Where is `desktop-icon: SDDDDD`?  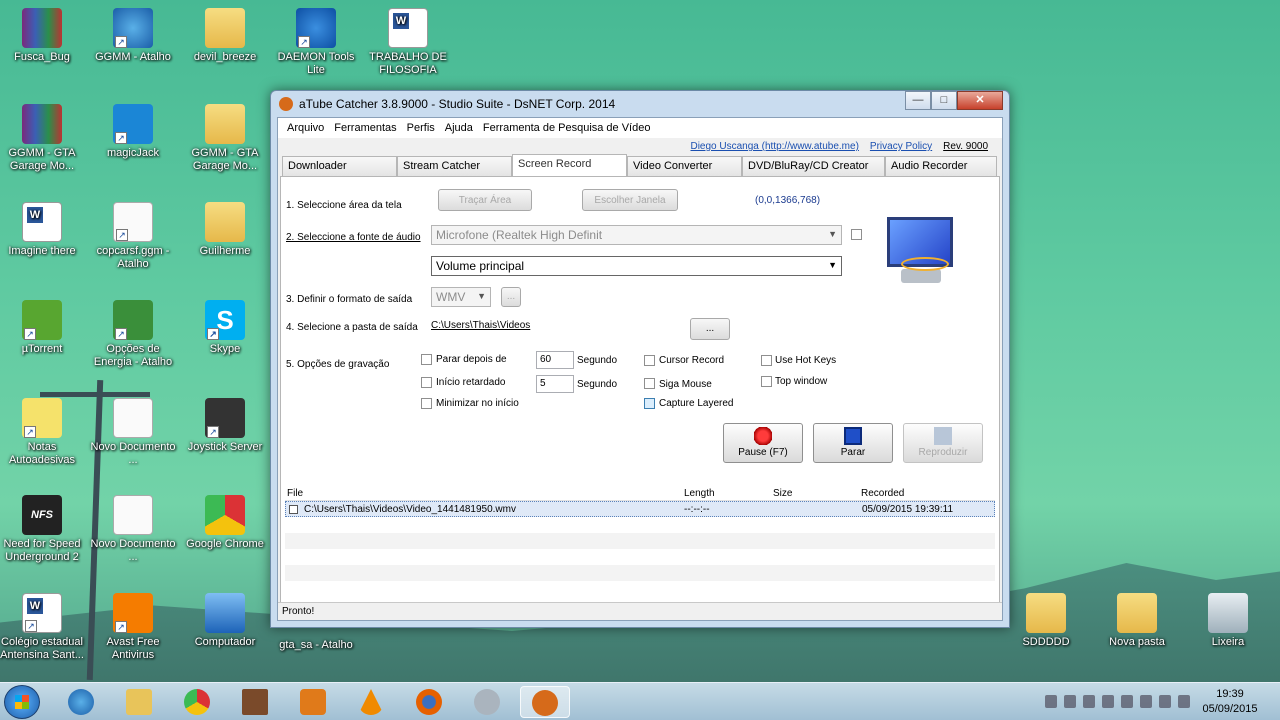 desktop-icon: SDDDDD is located at coordinates (1046, 621).